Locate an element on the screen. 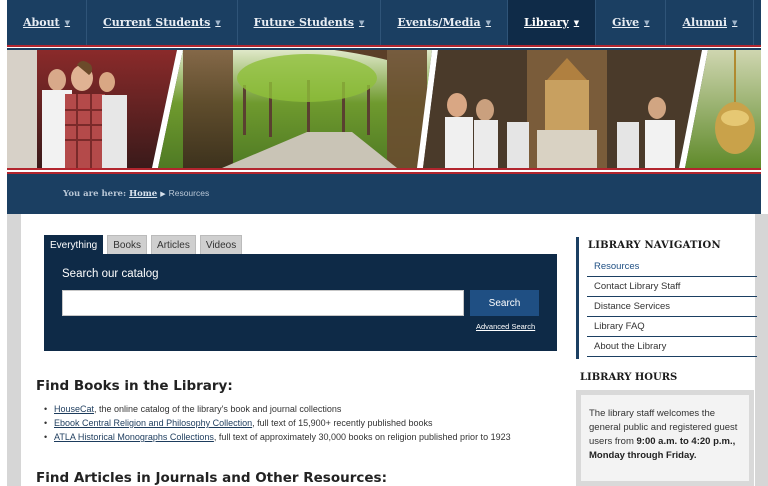 The width and height of the screenshot is (768, 486). library-hours-heading: LIBRARY HOURS is located at coordinates (629, 377).